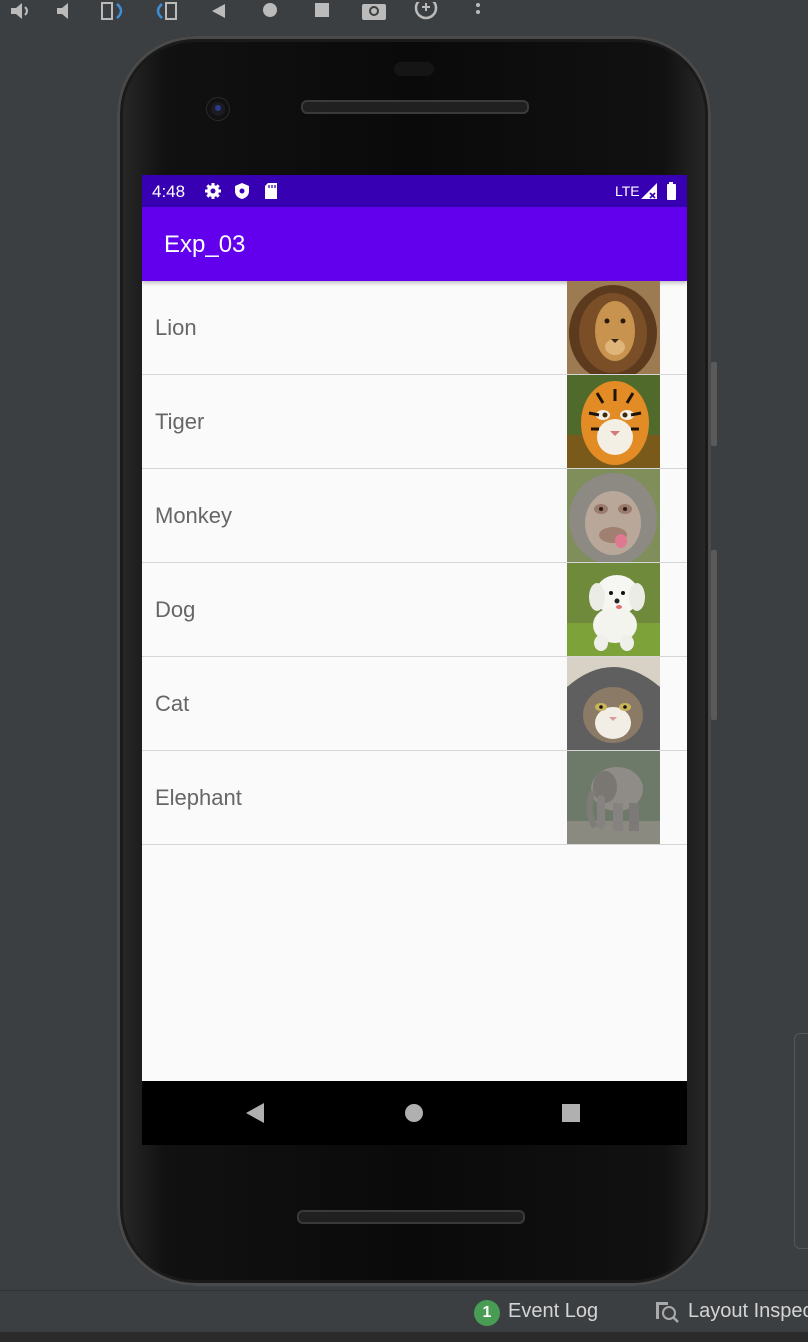 This screenshot has width=808, height=1342. Describe the element at coordinates (205, 244) in the screenshot. I see `app-title: Exp_03` at that location.